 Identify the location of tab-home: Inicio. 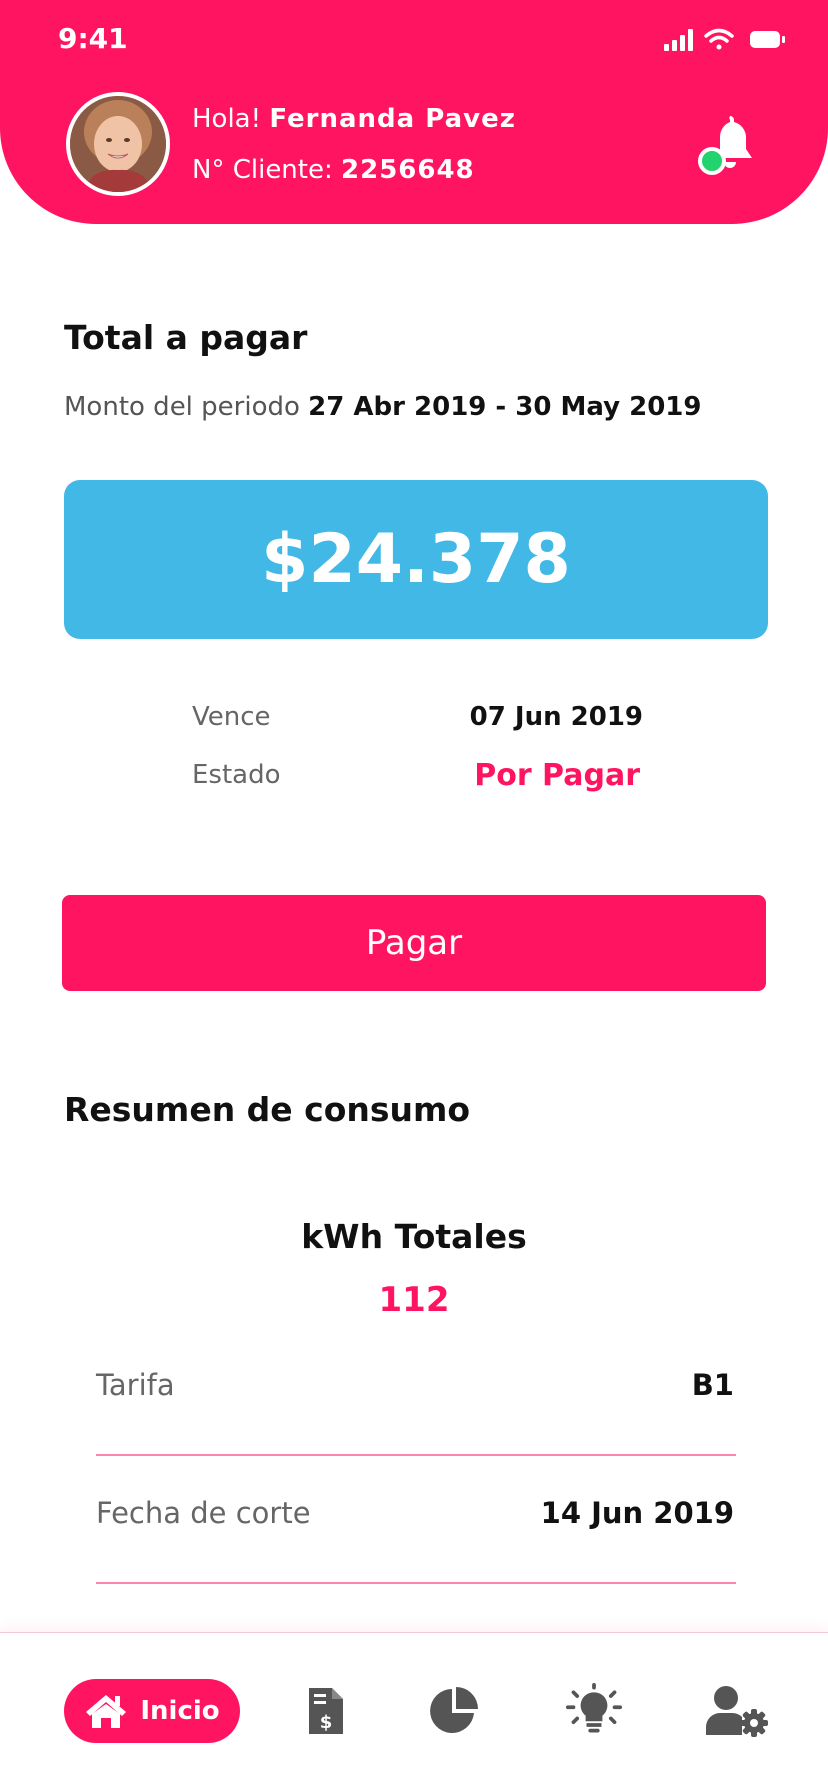
(152, 1711).